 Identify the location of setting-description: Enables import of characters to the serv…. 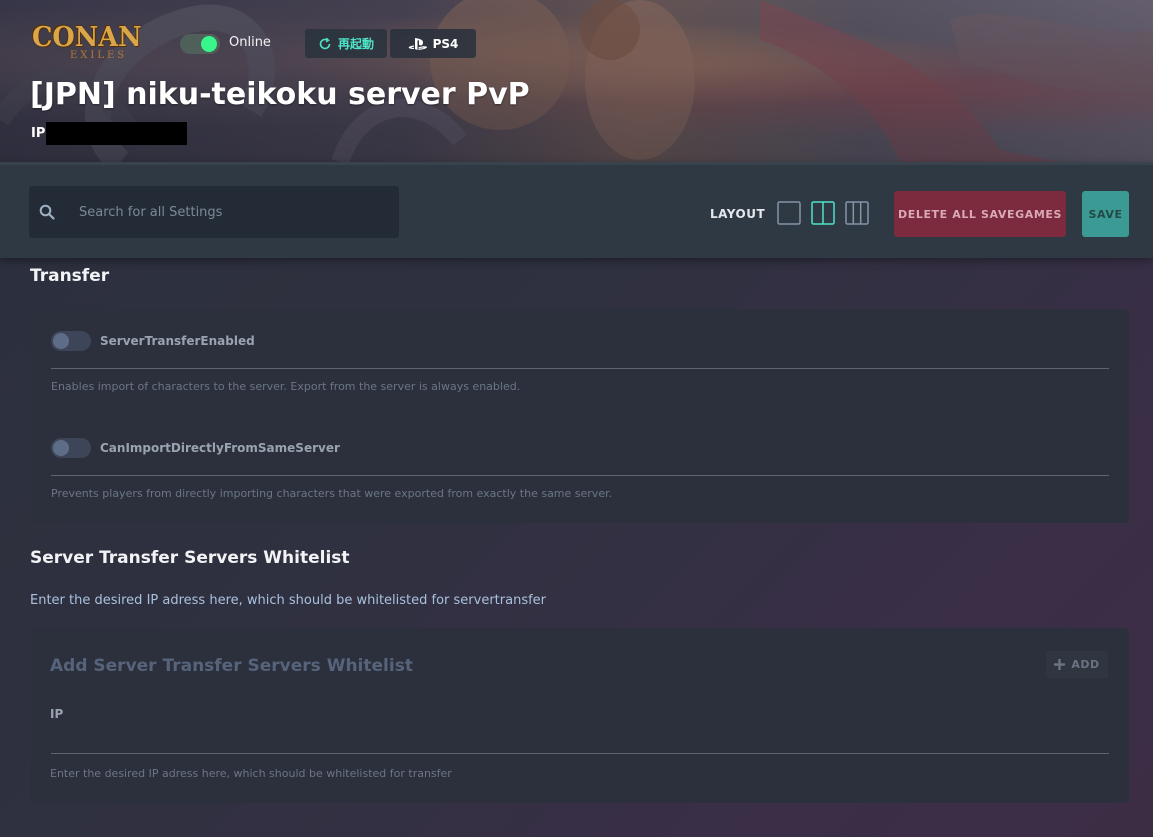
(286, 386).